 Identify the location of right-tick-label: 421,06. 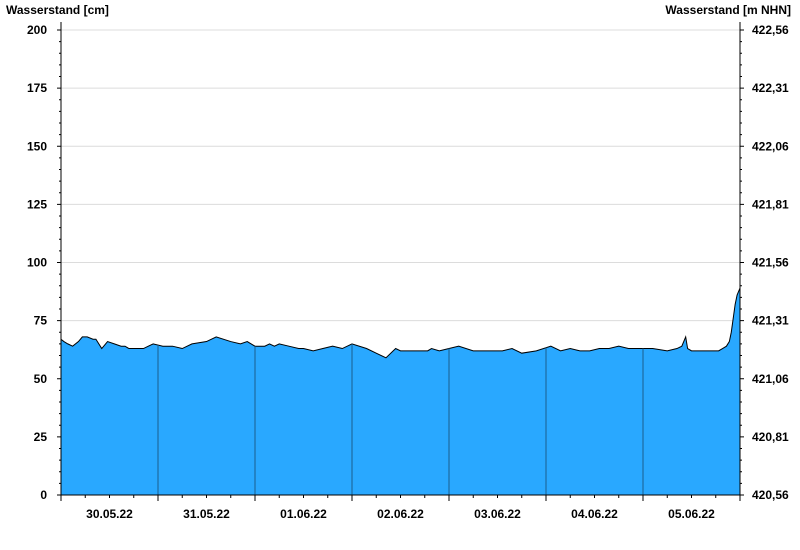
(770, 379).